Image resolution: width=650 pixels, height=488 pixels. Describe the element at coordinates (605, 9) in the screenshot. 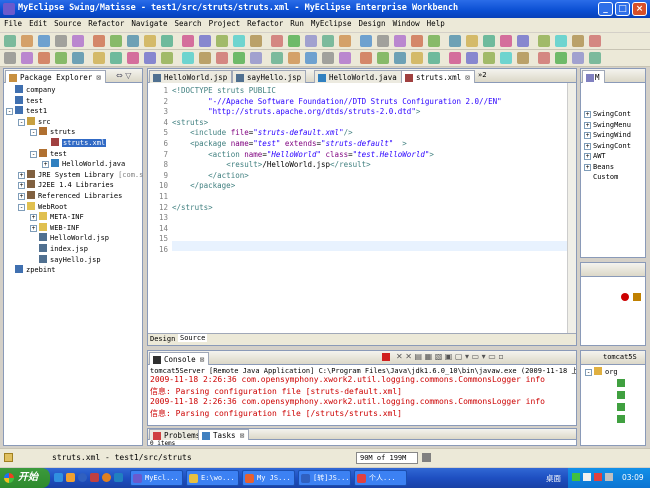

I see `minimize-button: _` at that location.